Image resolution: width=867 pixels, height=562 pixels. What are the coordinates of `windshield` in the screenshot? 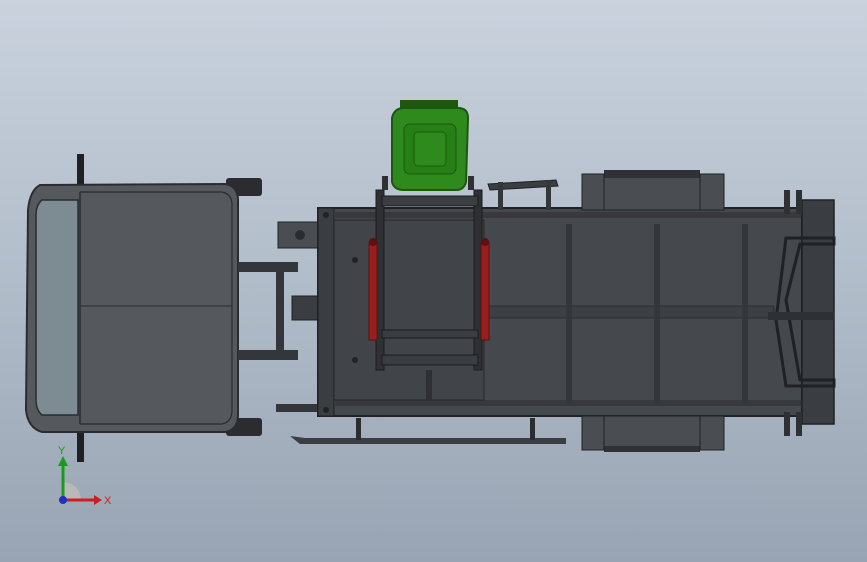 It's located at (57, 307).